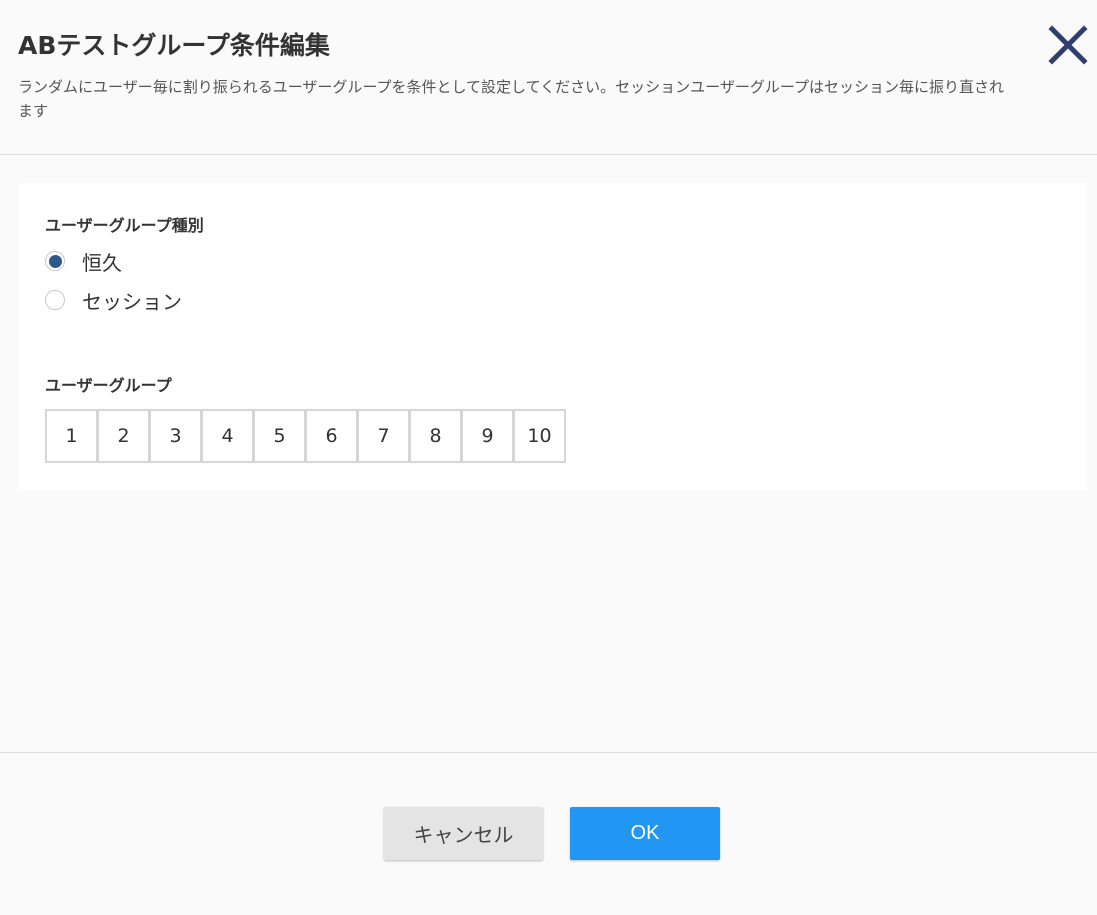 The image size is (1097, 915). Describe the element at coordinates (55, 261) in the screenshot. I see `radio-button-permanent` at that location.